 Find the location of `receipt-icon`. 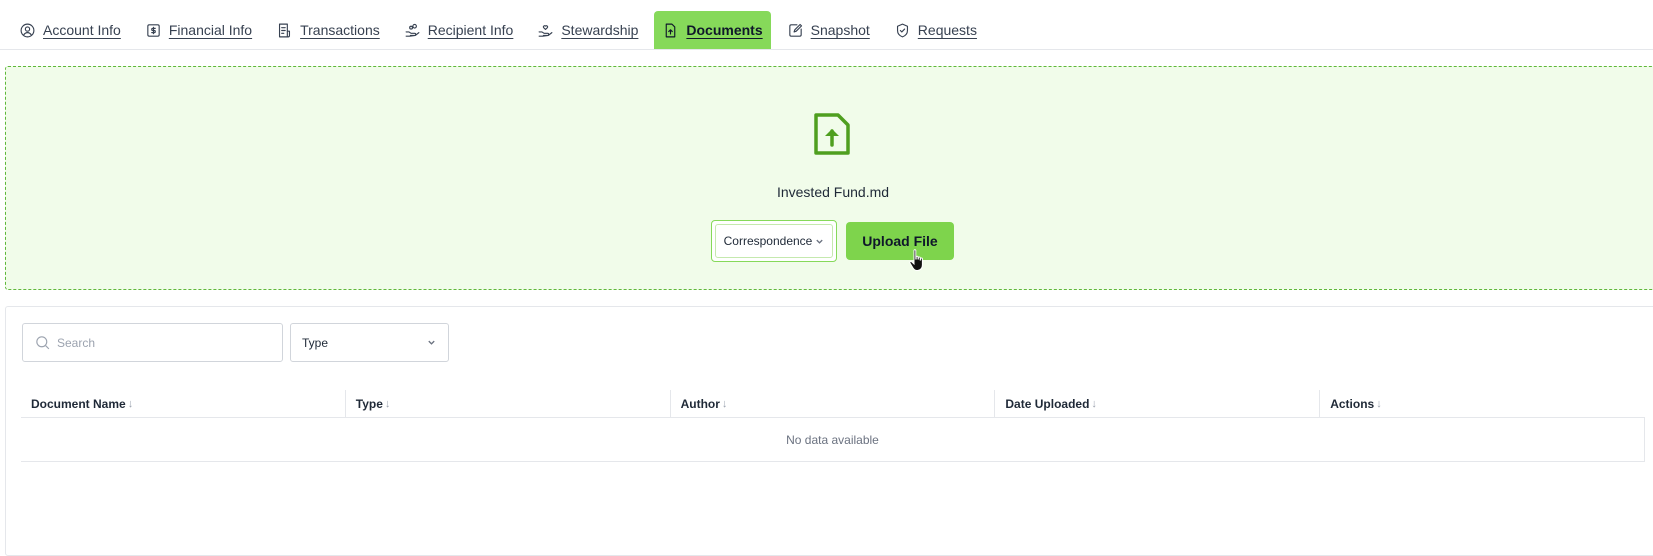

receipt-icon is located at coordinates (285, 30).